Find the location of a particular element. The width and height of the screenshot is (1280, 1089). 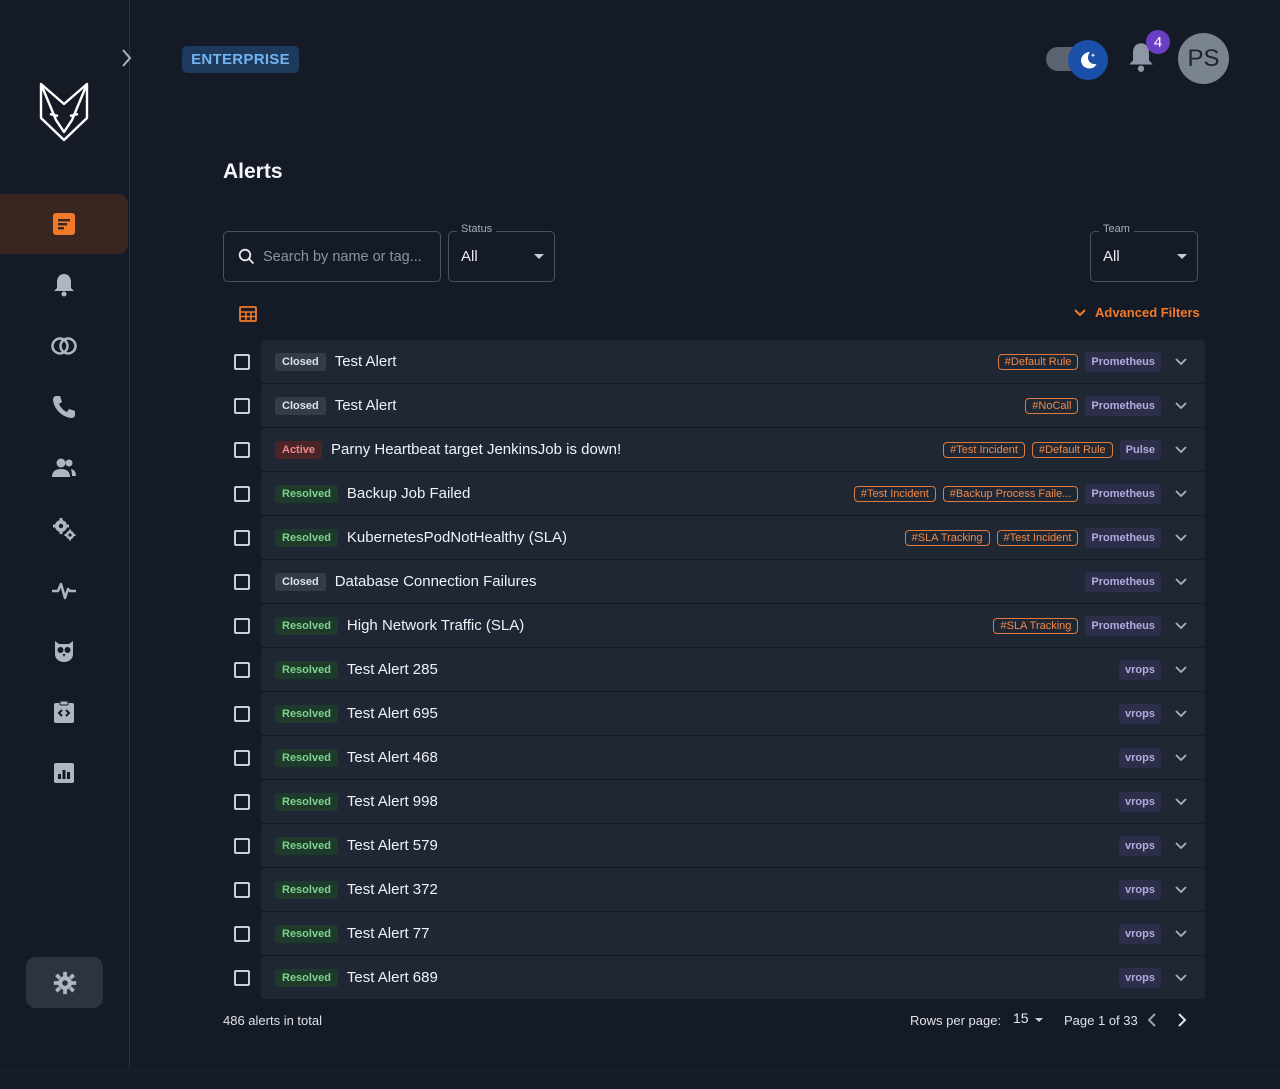

alert-row: Closed Test Alert #Default Rule Prometheus is located at coordinates (714, 362).